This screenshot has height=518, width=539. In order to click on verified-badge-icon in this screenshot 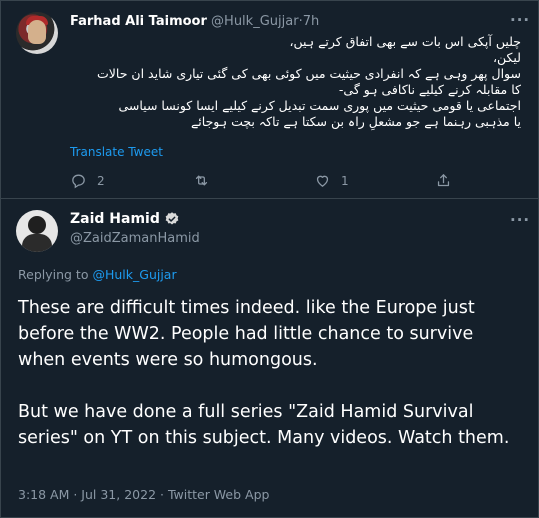, I will do `click(172, 218)`.